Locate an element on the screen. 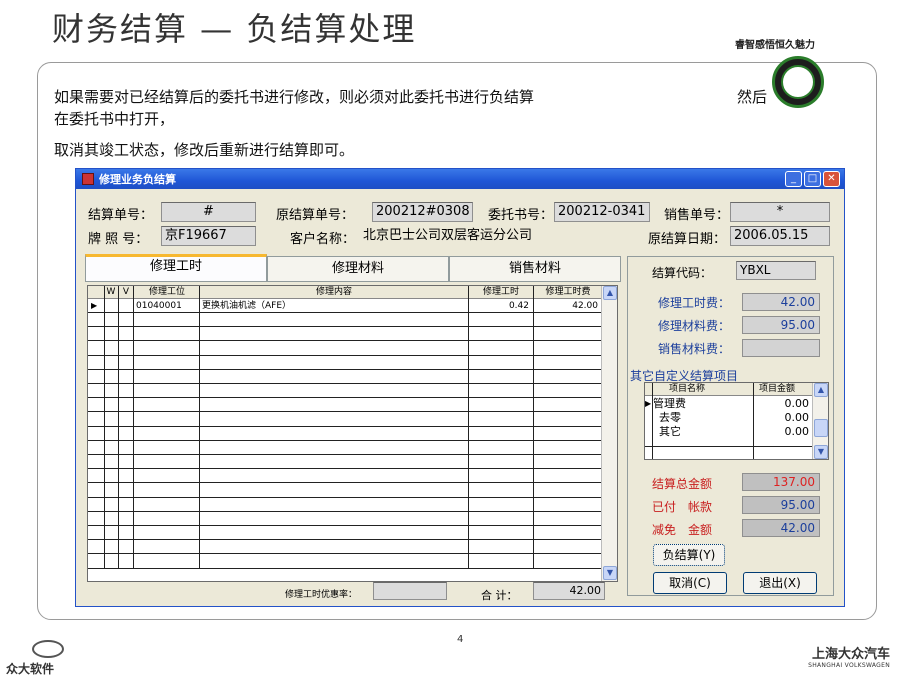 This screenshot has height=690, width=920. cancel-button: 取消(C) is located at coordinates (690, 583).